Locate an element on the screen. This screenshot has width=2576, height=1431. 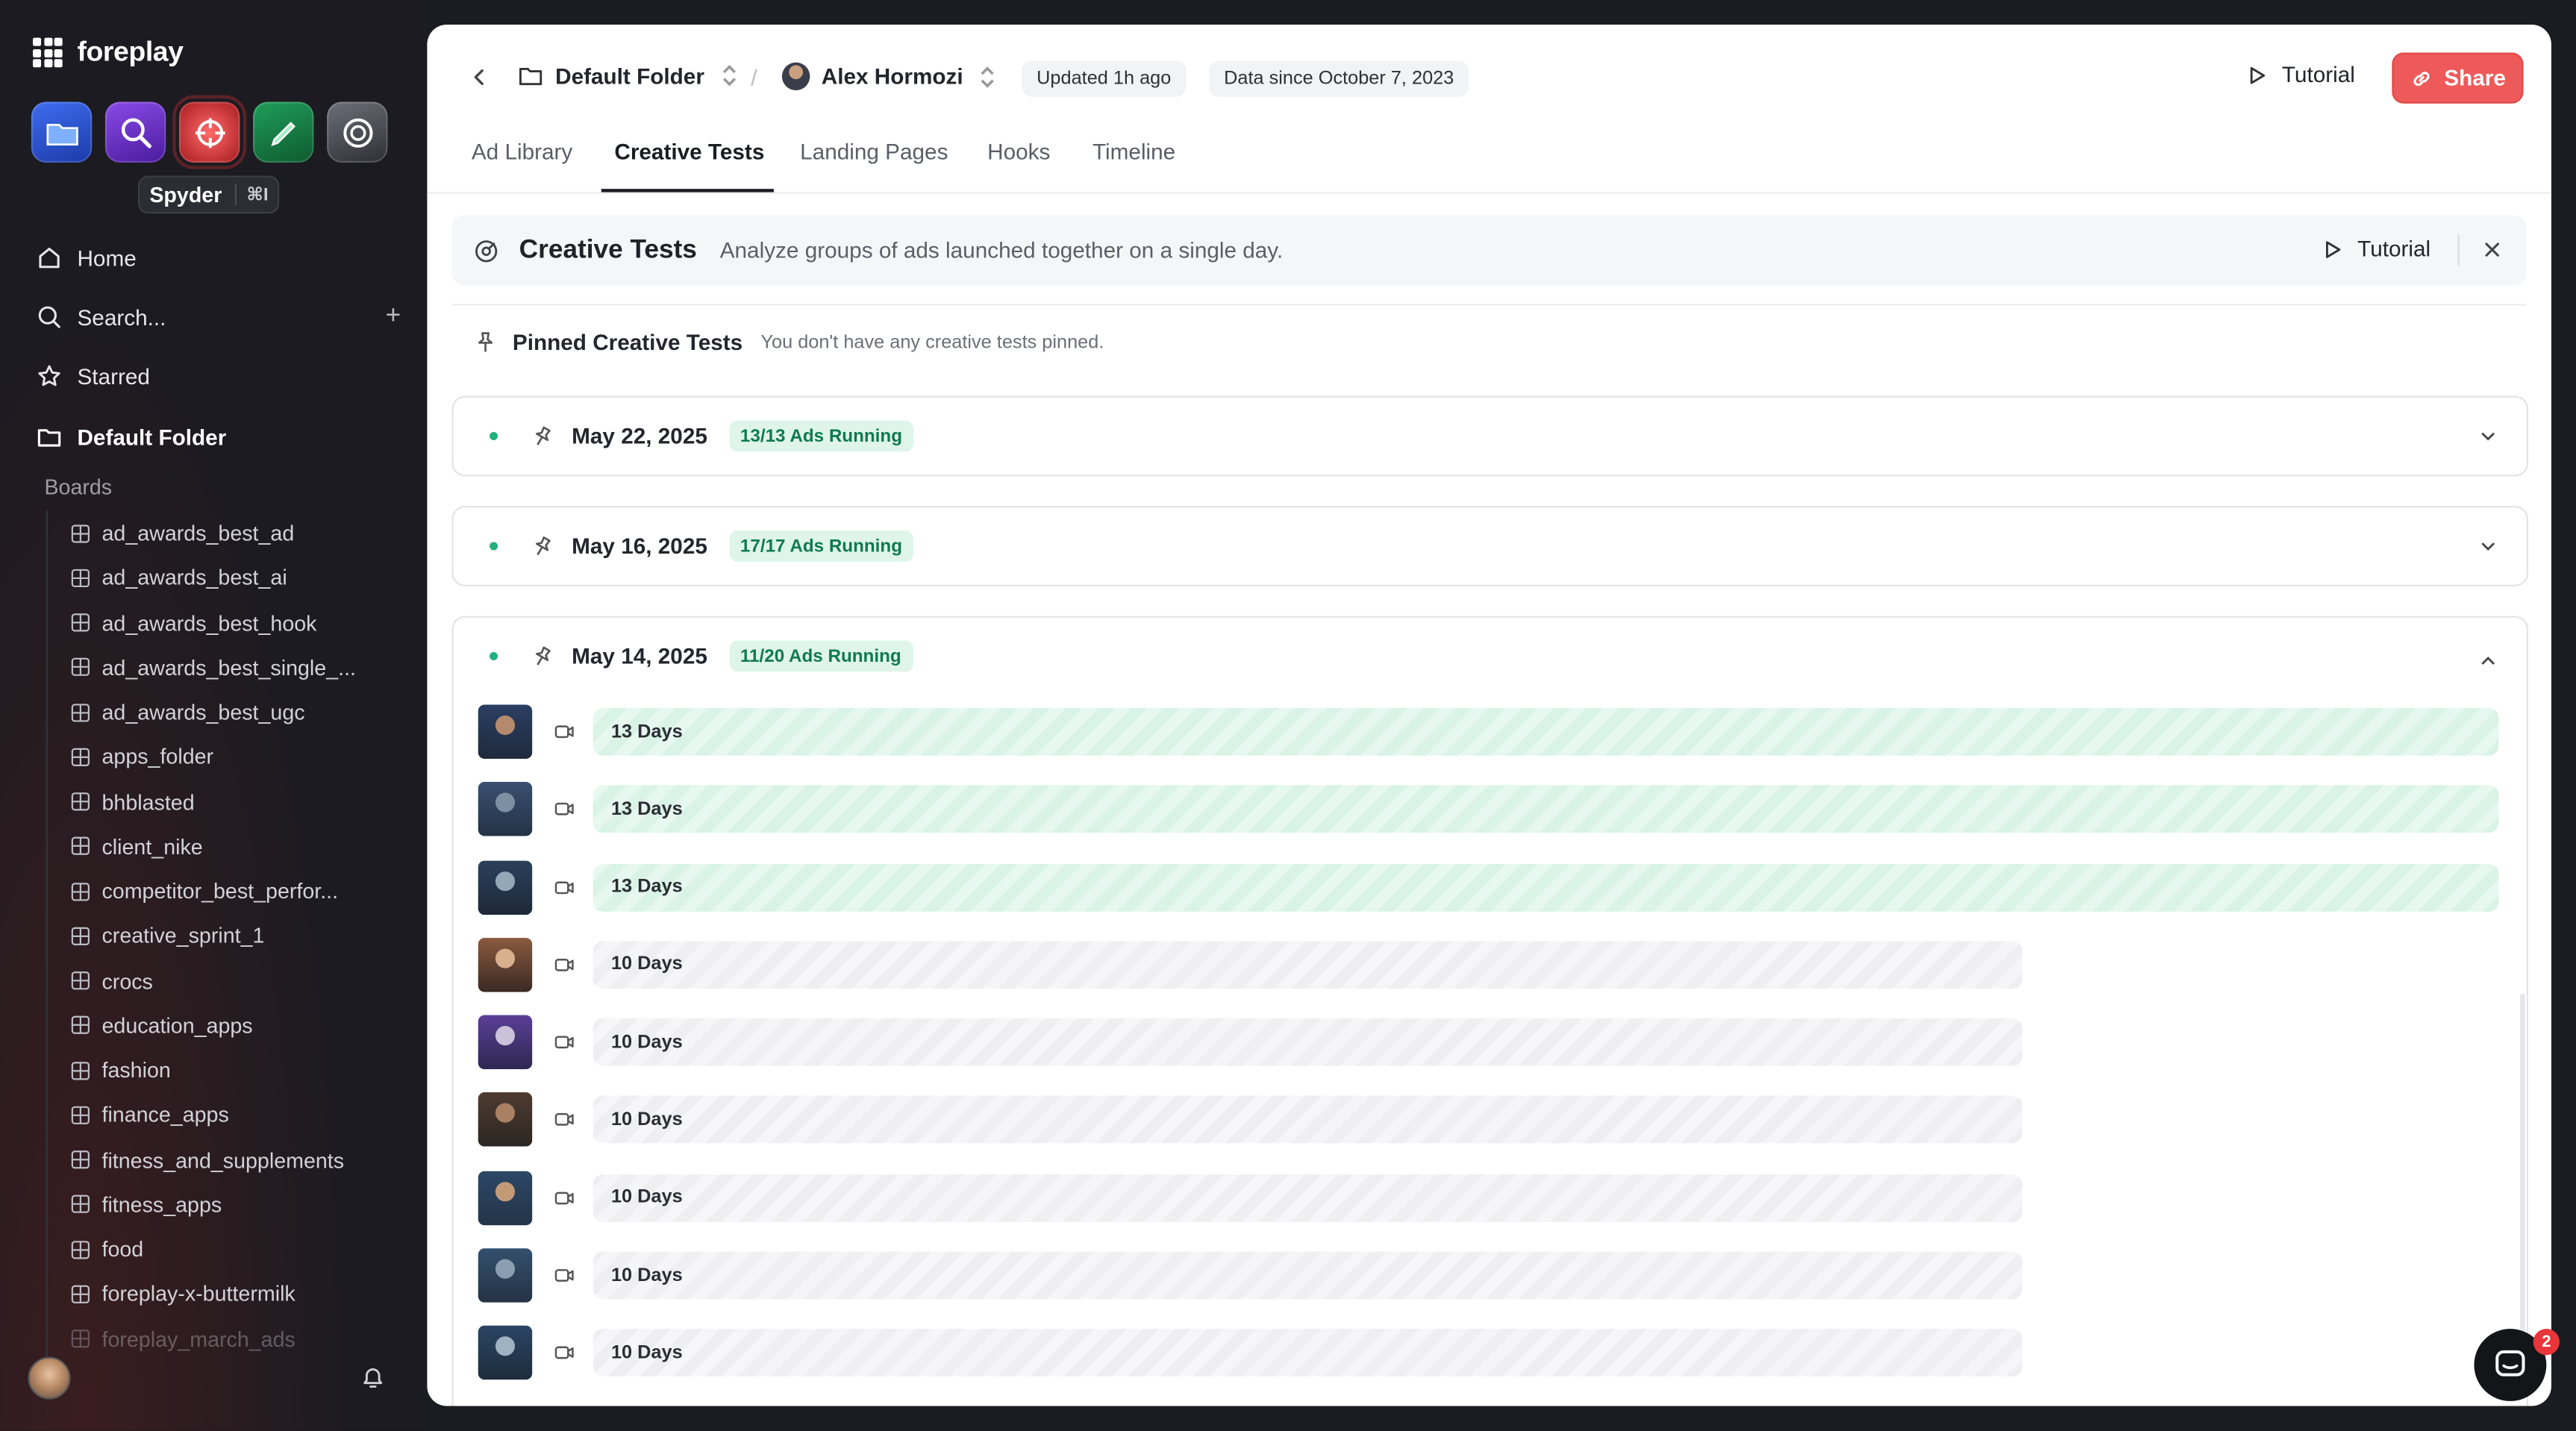
notifications-icon is located at coordinates (373, 1378).